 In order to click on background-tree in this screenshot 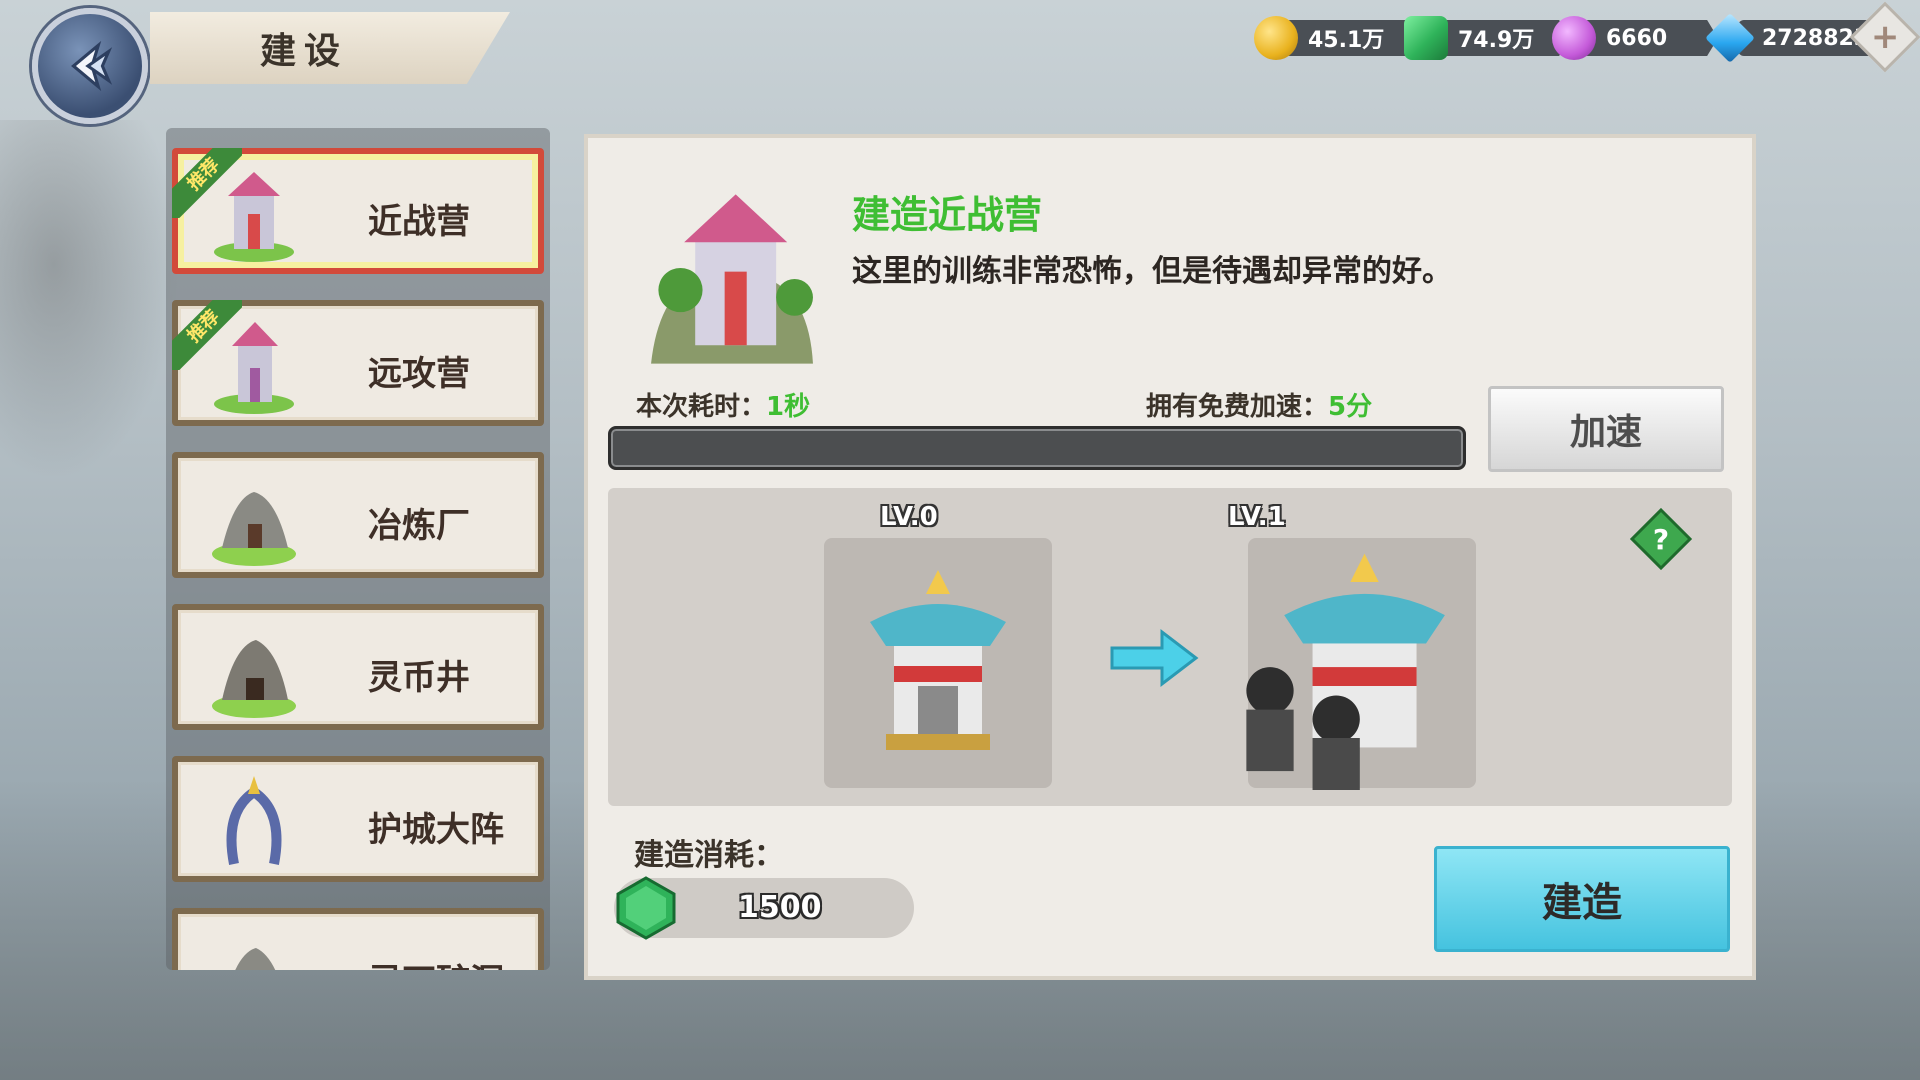, I will do `click(90, 300)`.